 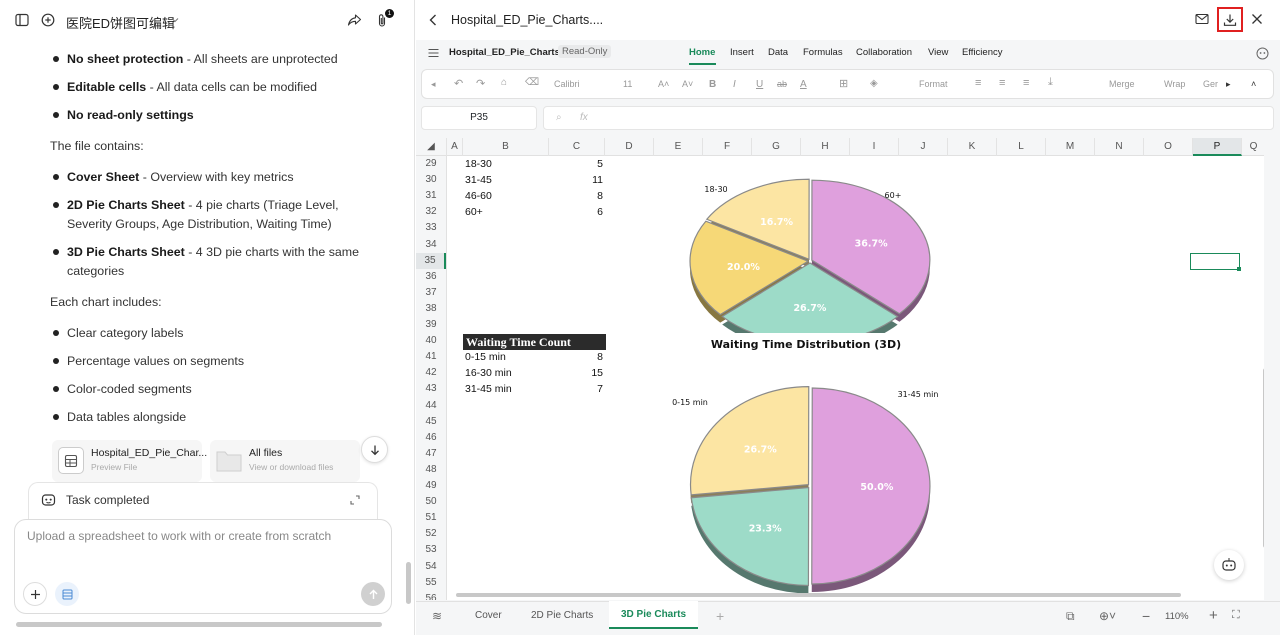 I want to click on file-card-preview: Hospital_ED_Pie_Char... Preview File, so click(x=129, y=461).